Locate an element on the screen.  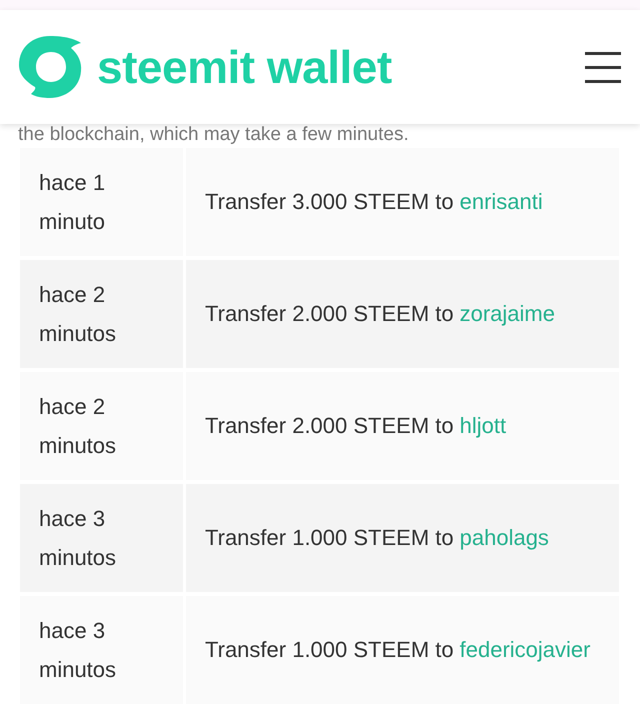
recipient-link: zorajaime is located at coordinates (507, 314).